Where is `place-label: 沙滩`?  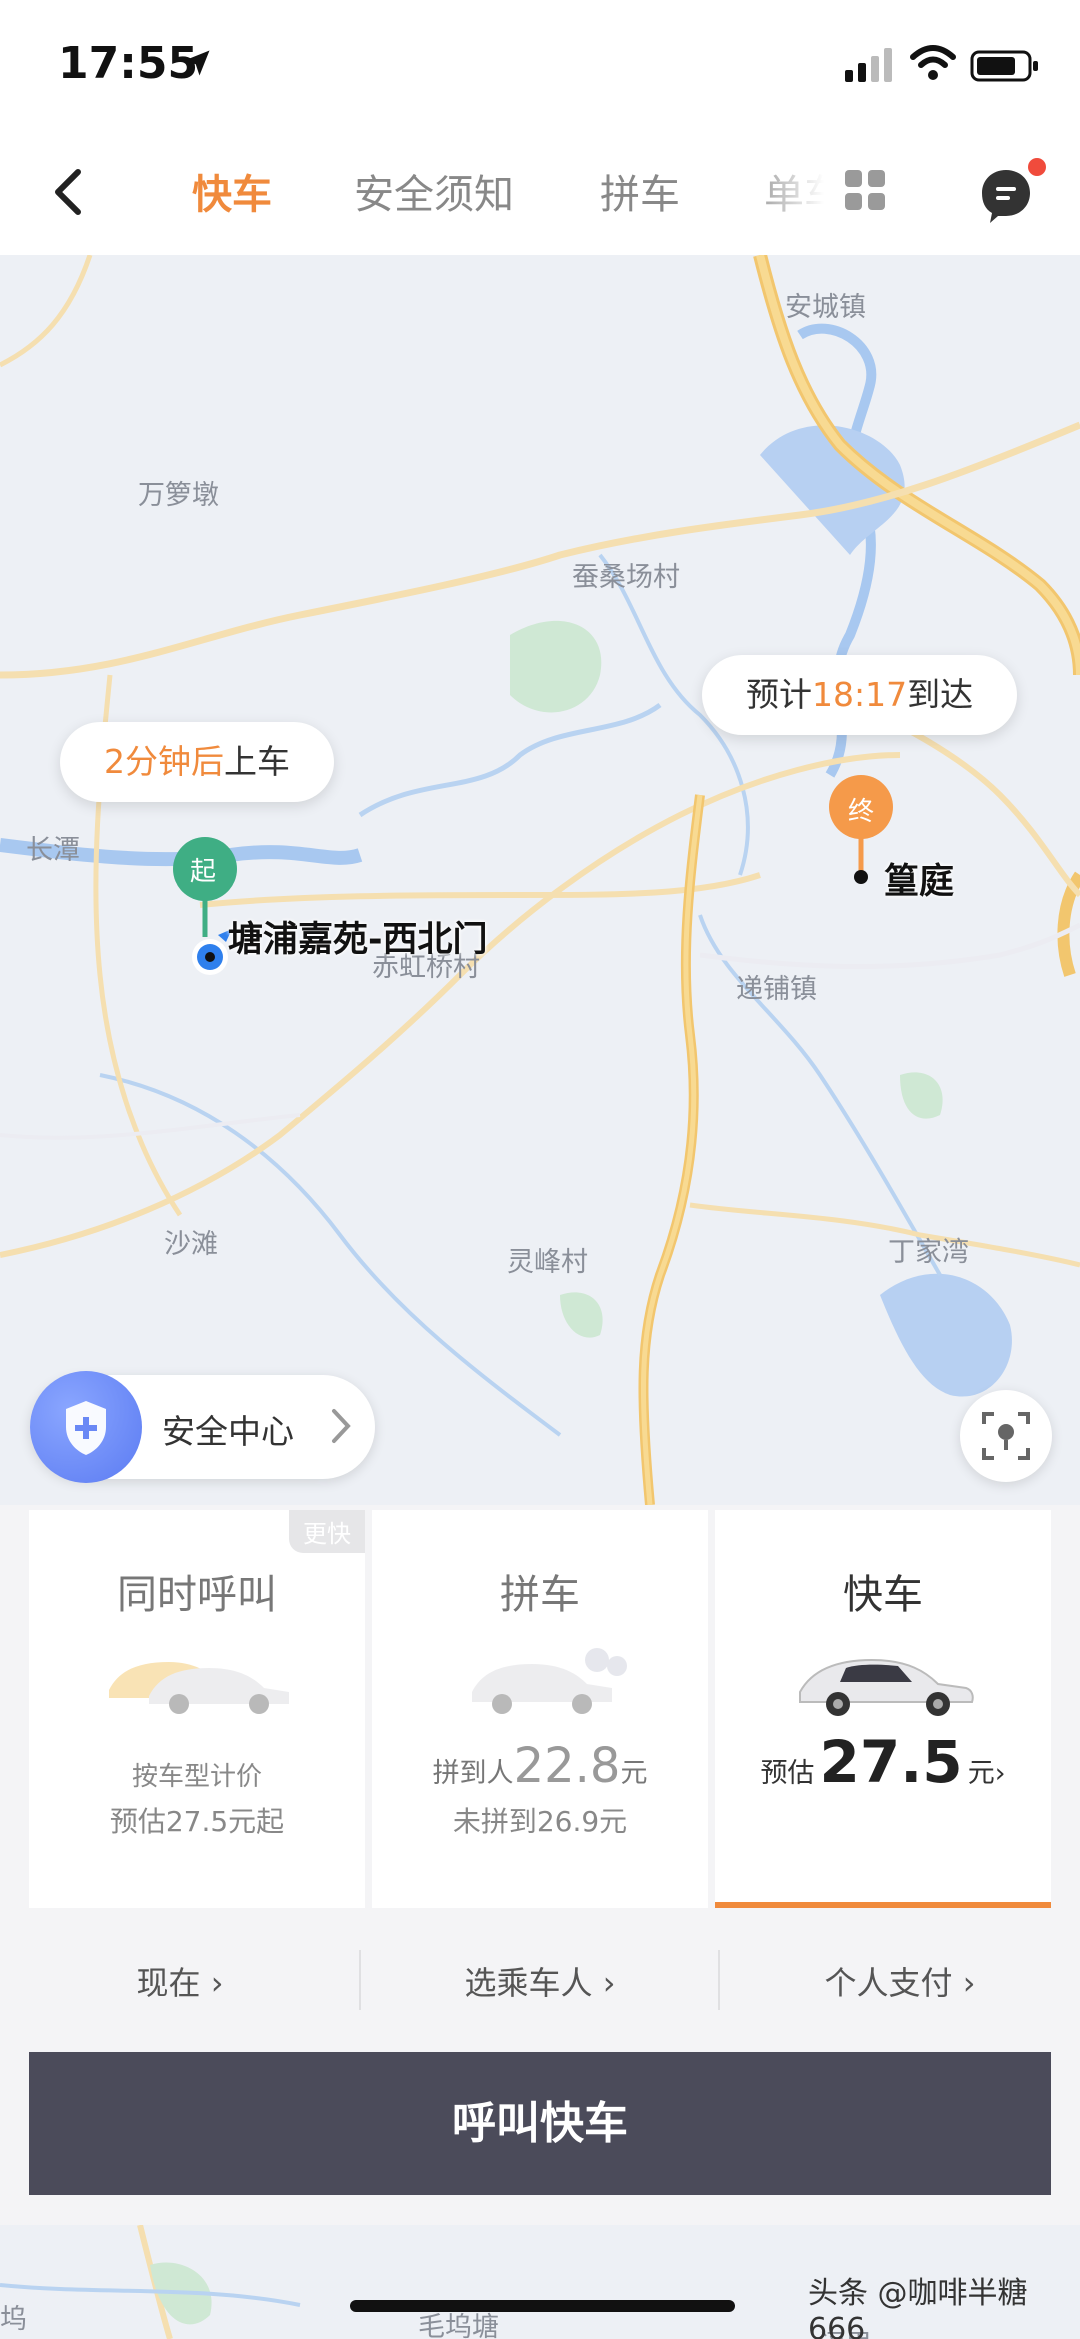
place-label: 沙滩 is located at coordinates (191, 1244).